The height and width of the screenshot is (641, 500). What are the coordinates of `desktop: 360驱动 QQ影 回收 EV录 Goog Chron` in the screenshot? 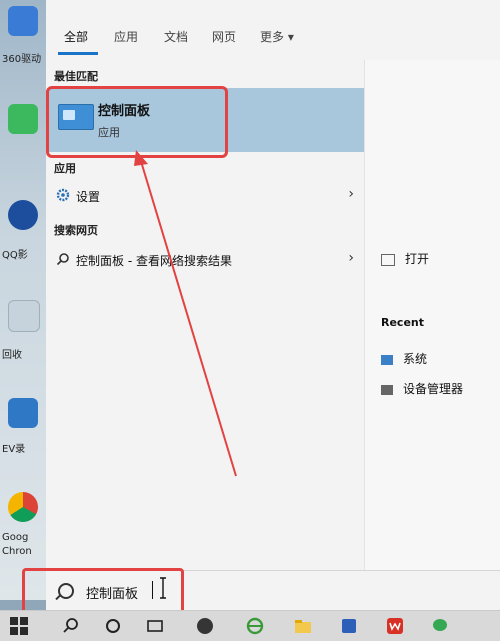 It's located at (23, 300).